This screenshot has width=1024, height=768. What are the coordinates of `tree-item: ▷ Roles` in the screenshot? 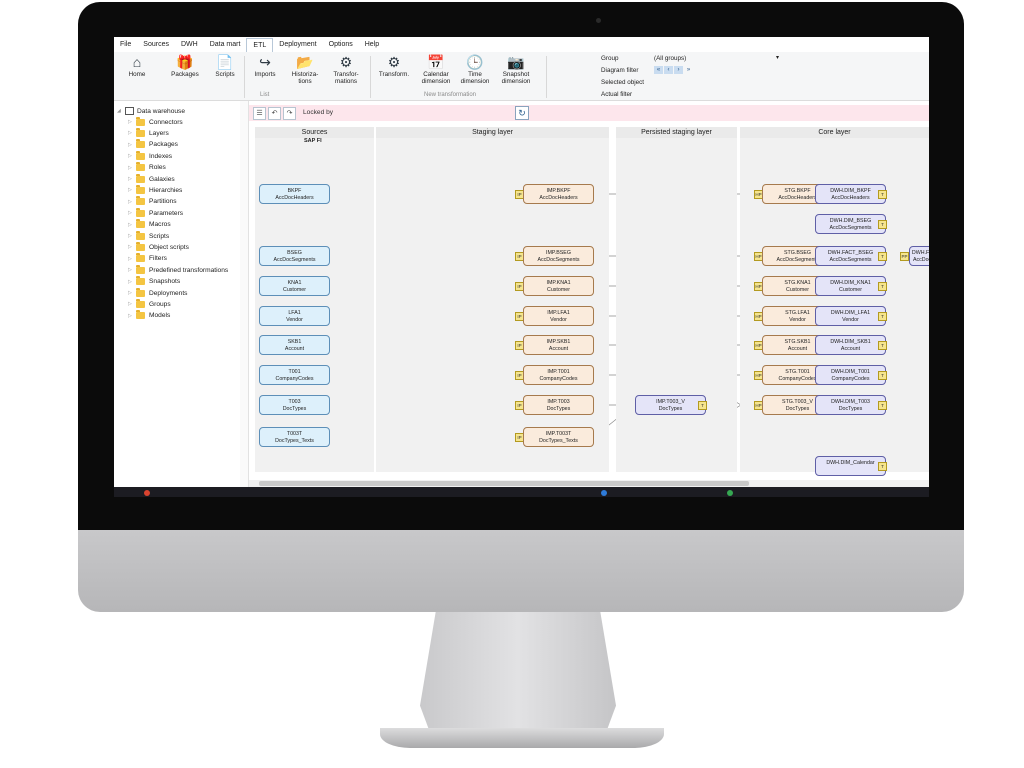 It's located at (147, 167).